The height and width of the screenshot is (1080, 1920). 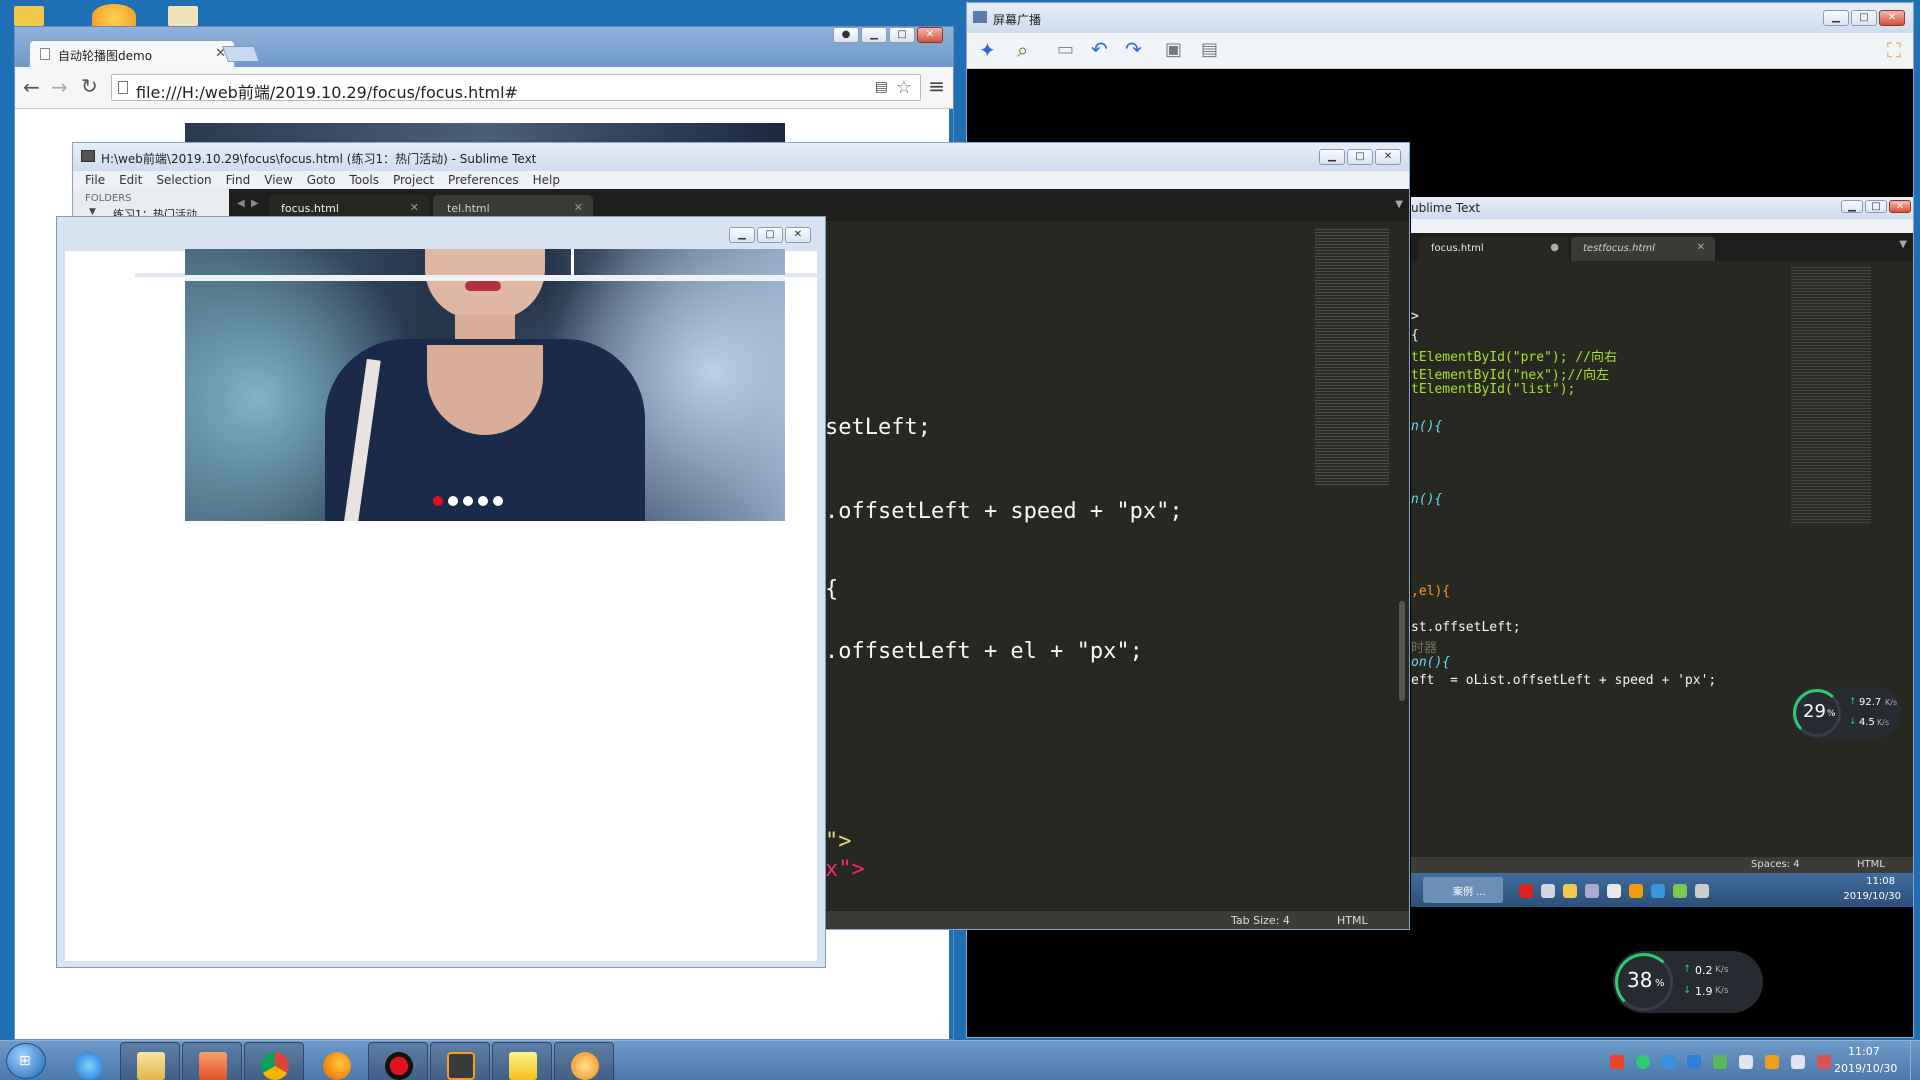 What do you see at coordinates (1775, 864) in the screenshot?
I see `status-spaces: Spaces: 4` at bounding box center [1775, 864].